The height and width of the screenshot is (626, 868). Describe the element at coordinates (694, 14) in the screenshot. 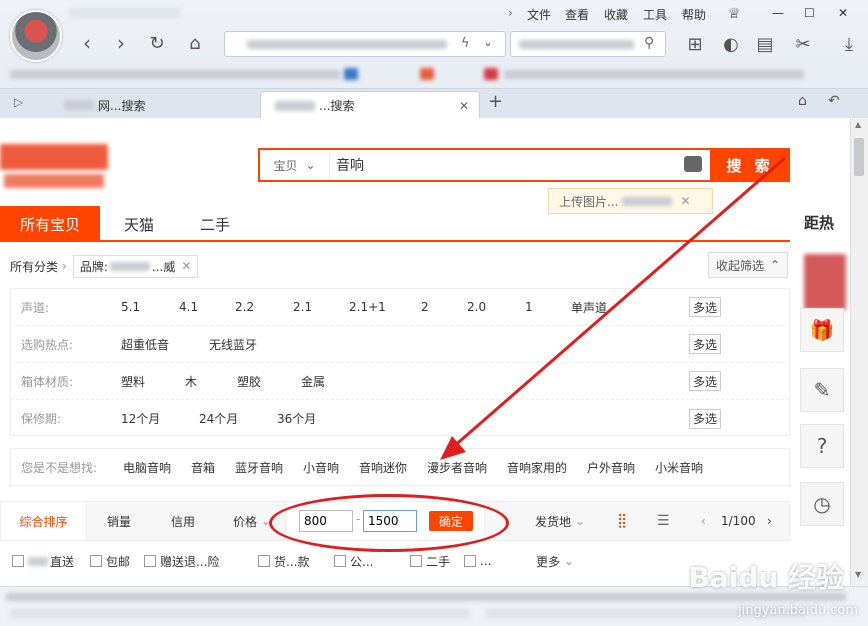

I see `menu-help: 帮助` at that location.